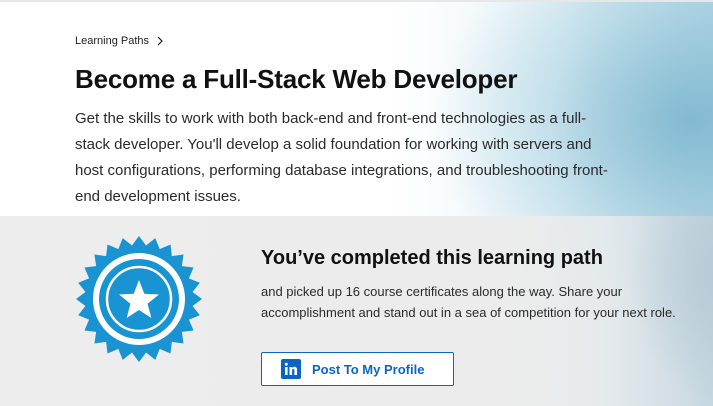 The height and width of the screenshot is (406, 713). I want to click on breadcrumb: Learning Paths, so click(120, 41).